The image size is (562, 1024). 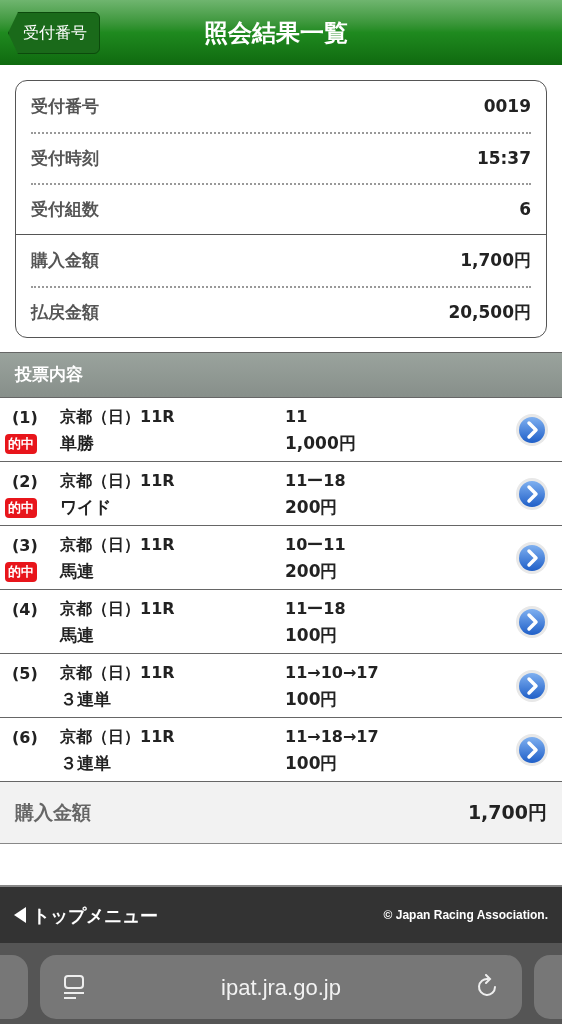 I want to click on bet-number: (3), so click(x=25, y=545).